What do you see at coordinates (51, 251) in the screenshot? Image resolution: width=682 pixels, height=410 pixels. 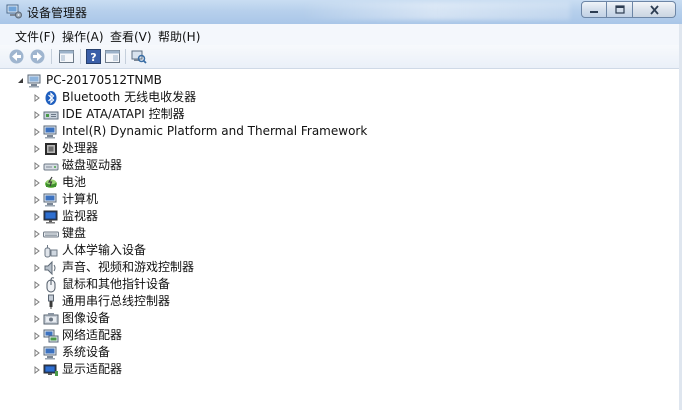 I see `hid-icon` at bounding box center [51, 251].